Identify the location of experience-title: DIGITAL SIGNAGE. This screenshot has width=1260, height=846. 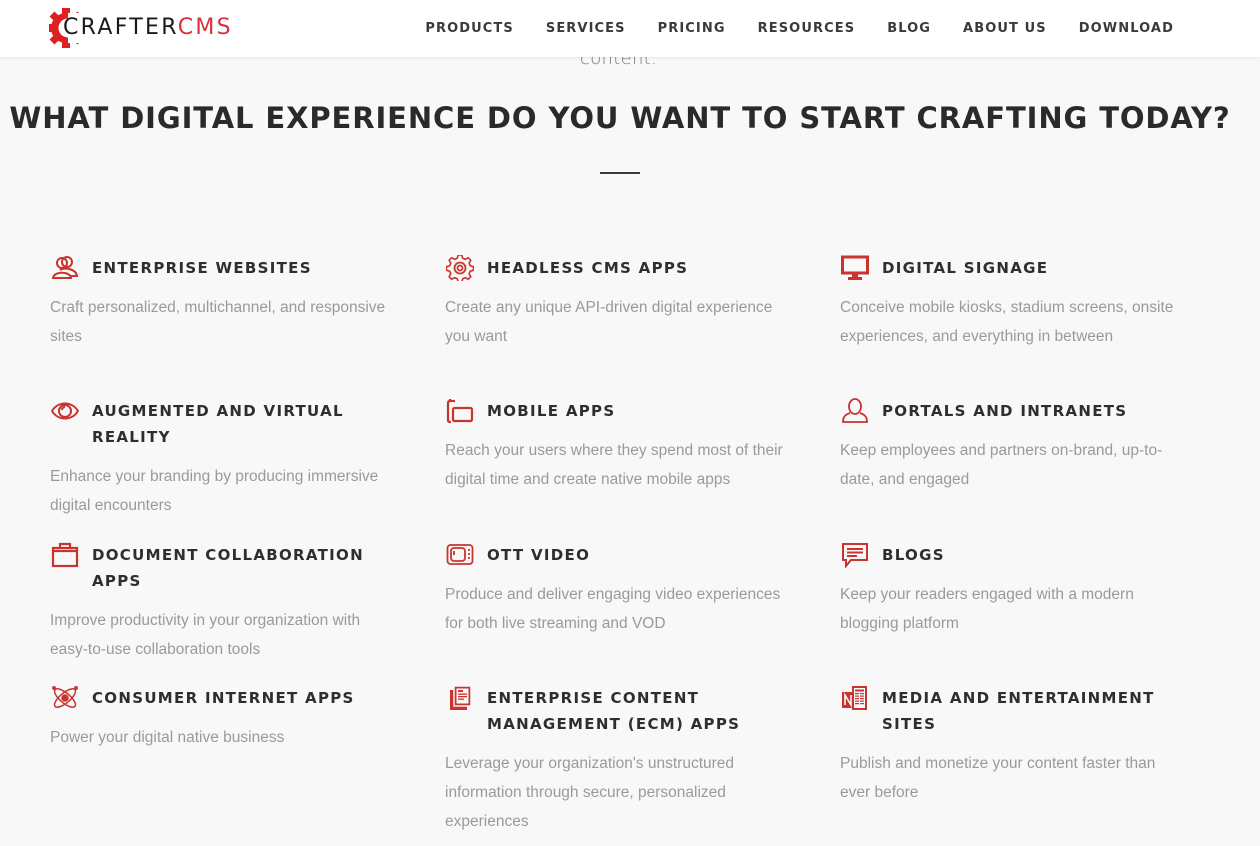
(965, 268).